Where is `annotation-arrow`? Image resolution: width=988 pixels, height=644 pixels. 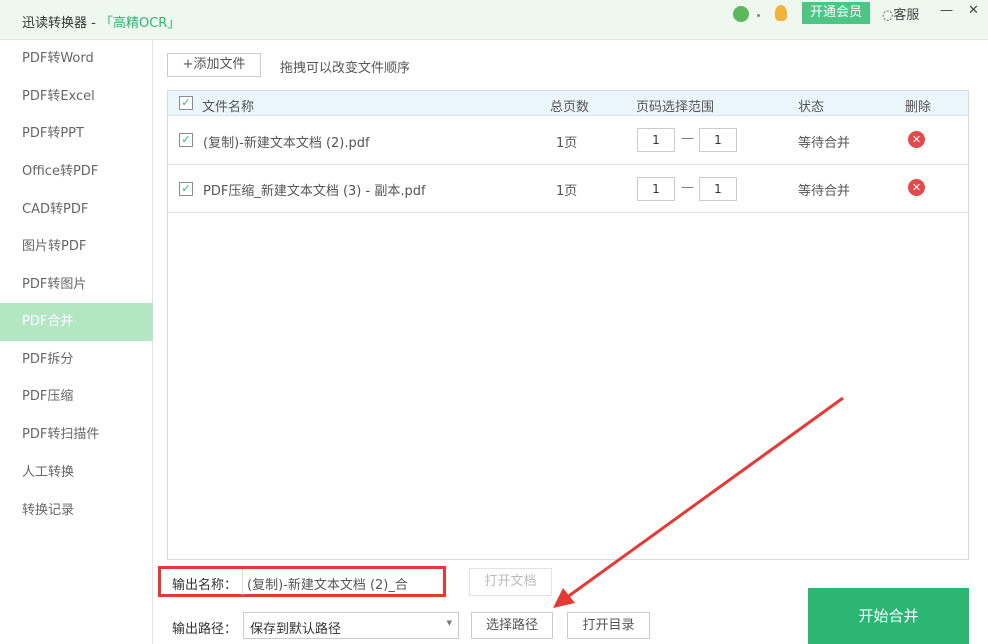 annotation-arrow is located at coordinates (698, 502).